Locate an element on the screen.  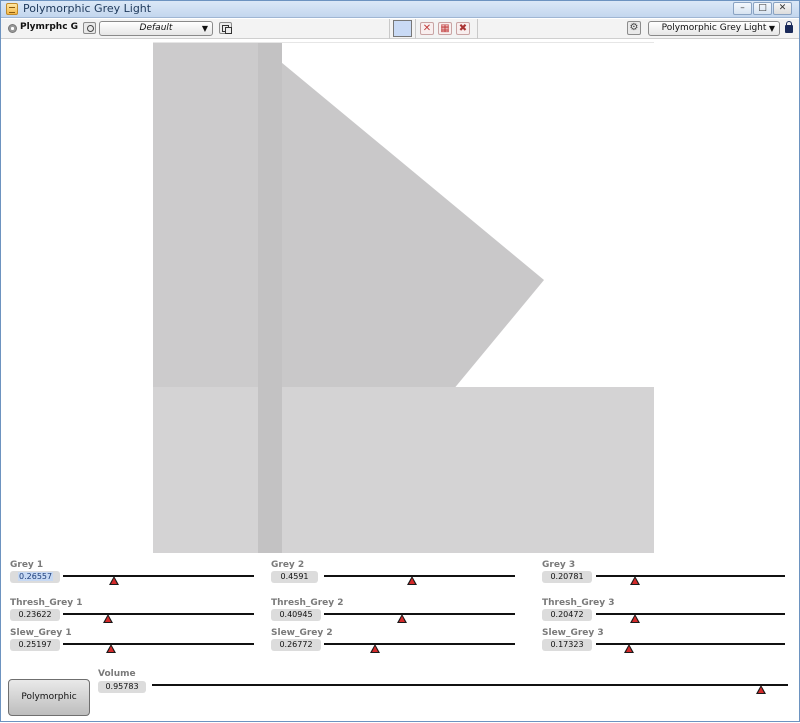
canvas-border is located at coordinates (403, 42).